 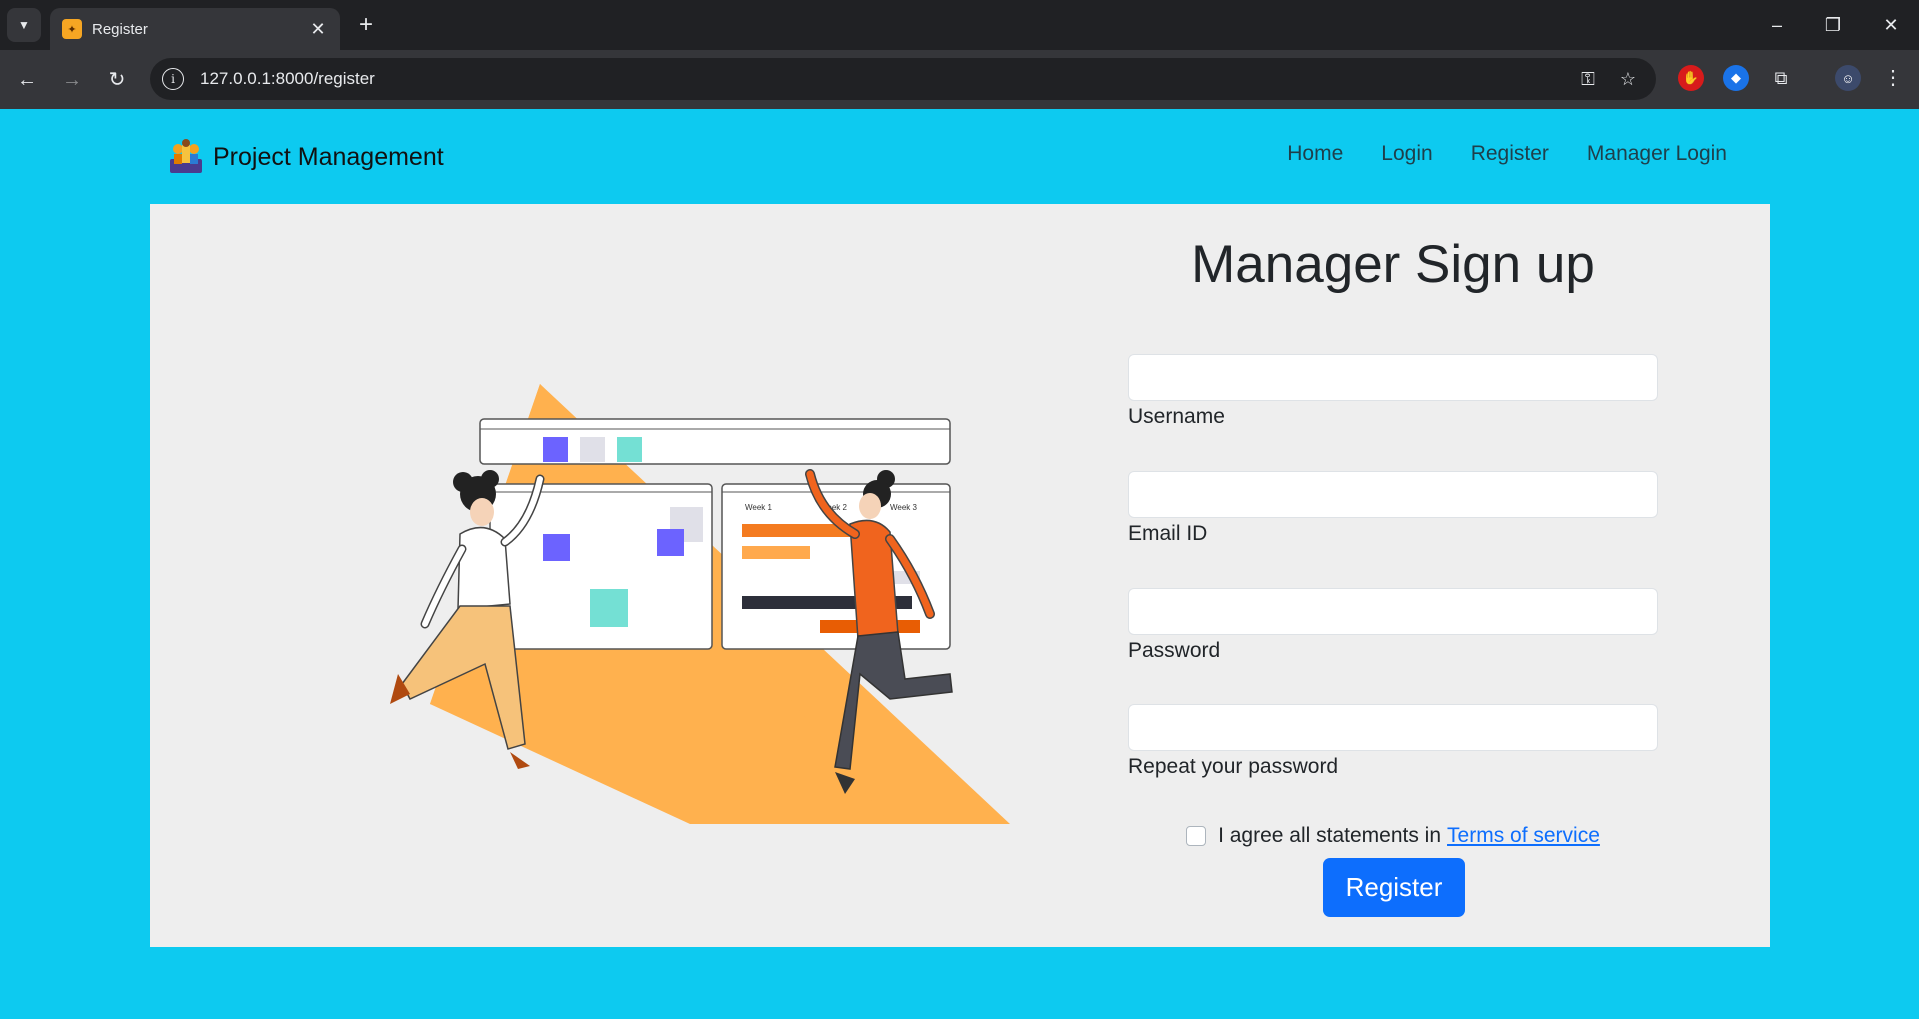 I want to click on plus-icon: +, so click(x=366, y=25).